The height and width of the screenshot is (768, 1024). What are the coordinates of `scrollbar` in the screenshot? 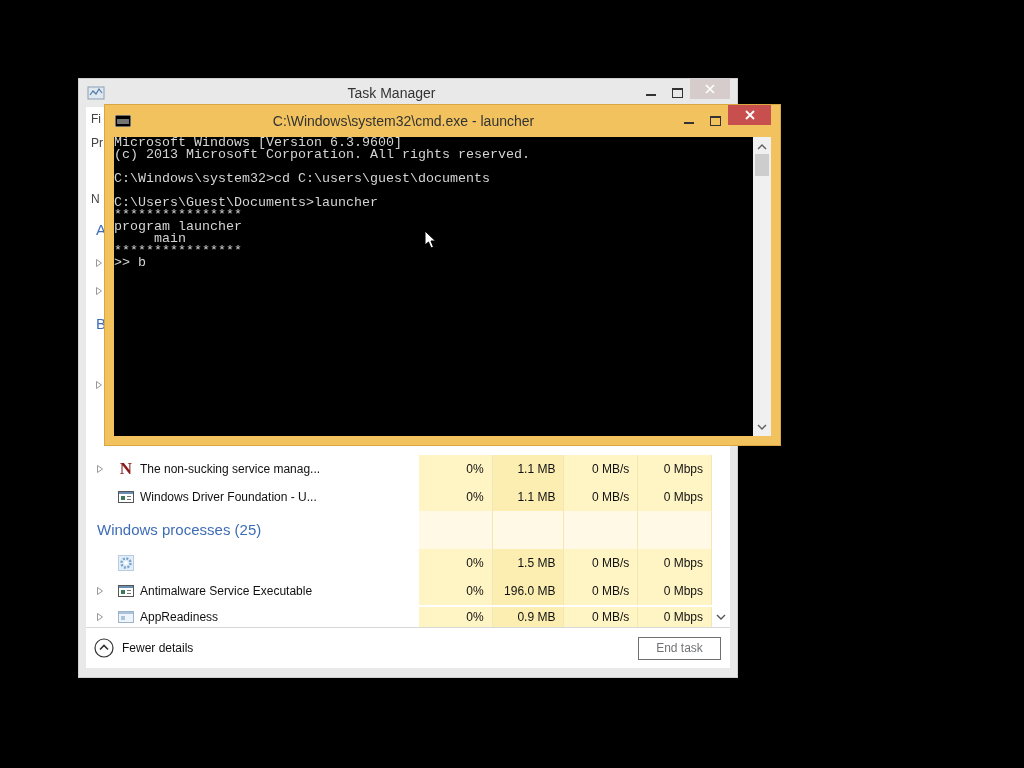 It's located at (762, 286).